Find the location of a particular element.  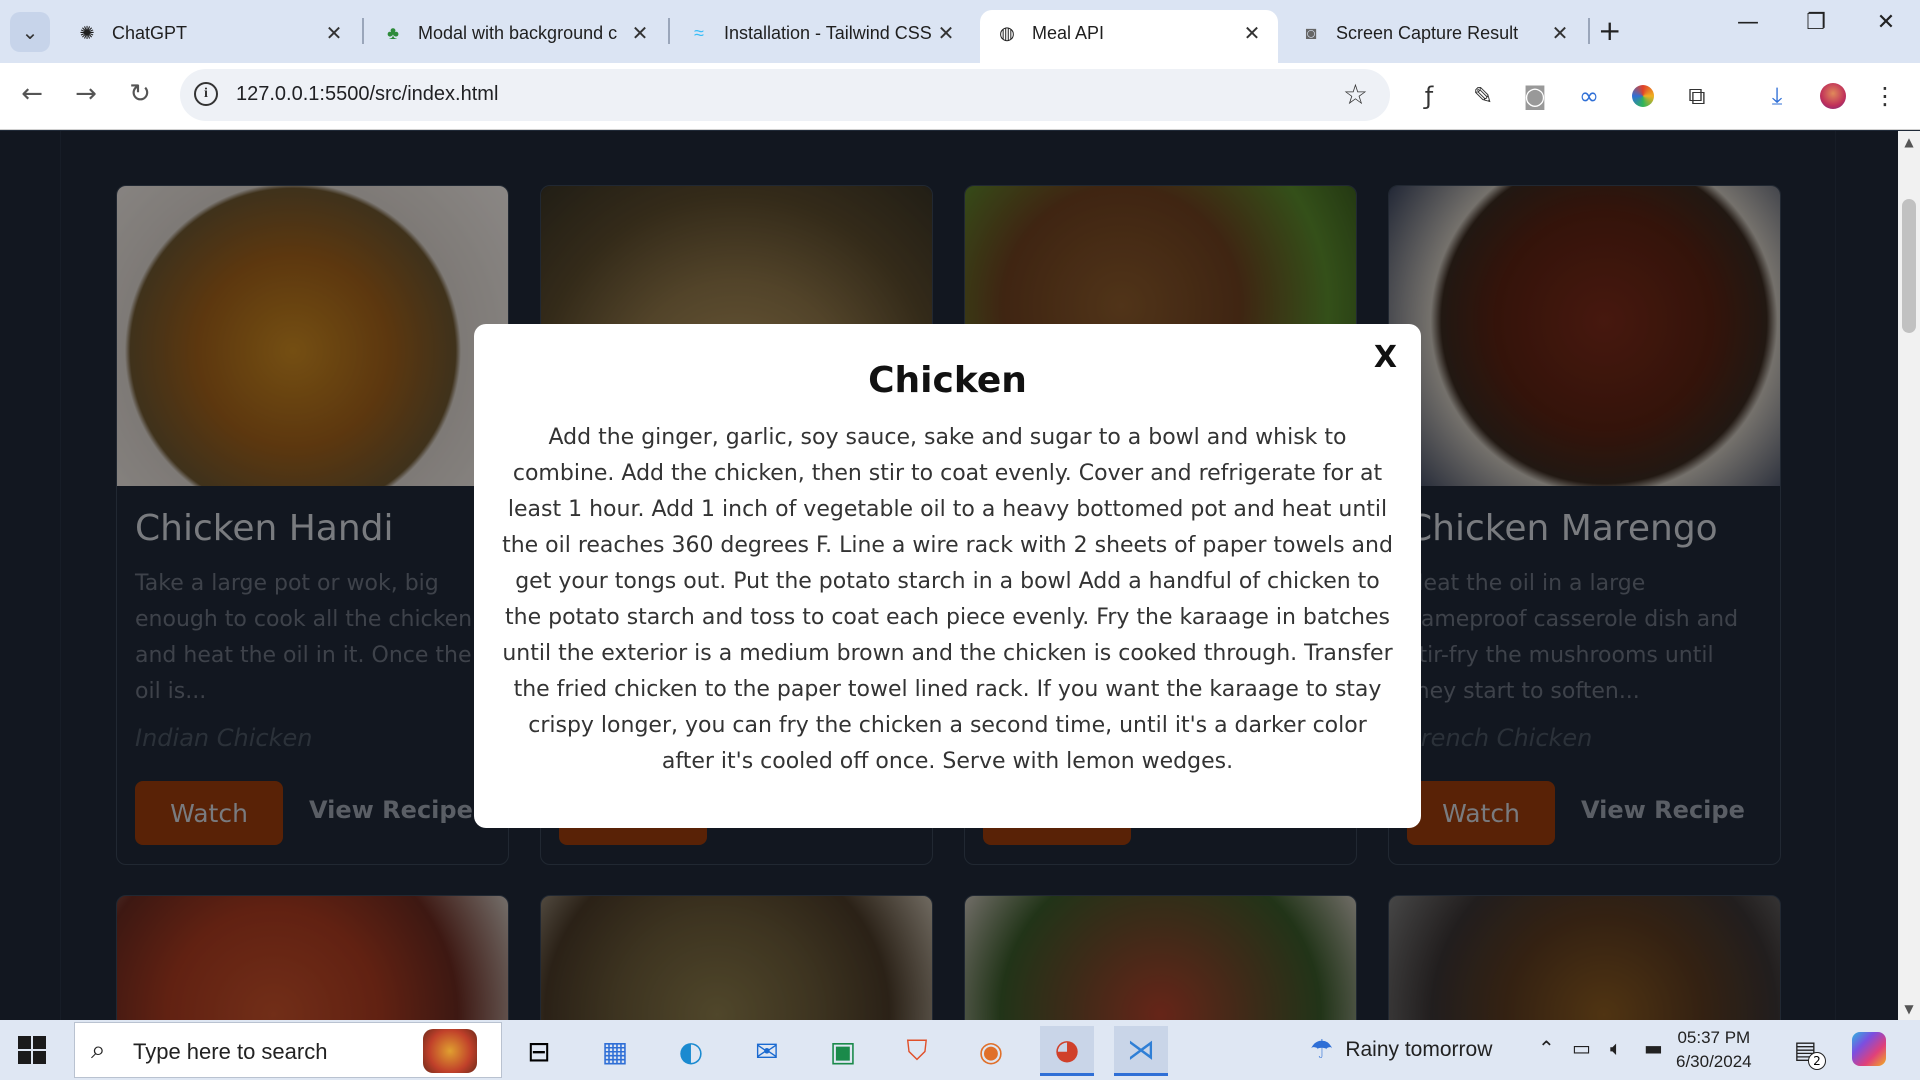

arrow-right-icon: → is located at coordinates (86, 94).